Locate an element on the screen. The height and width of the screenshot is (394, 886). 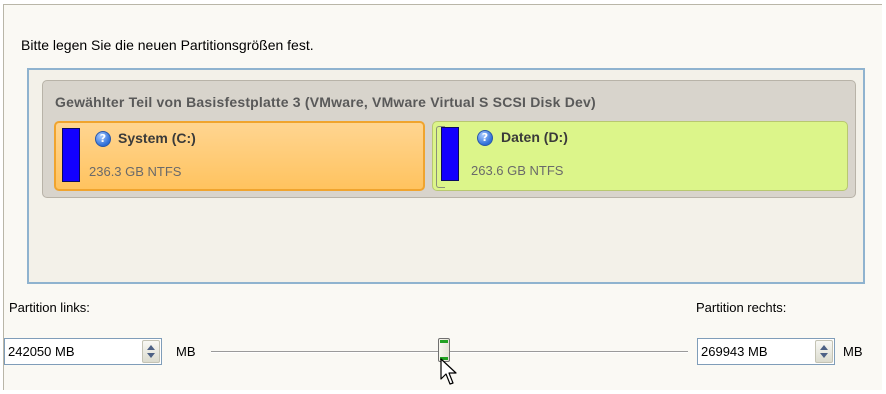
partition-daten: ? Daten (D:) 263.6 GB NTFS is located at coordinates (640, 156).